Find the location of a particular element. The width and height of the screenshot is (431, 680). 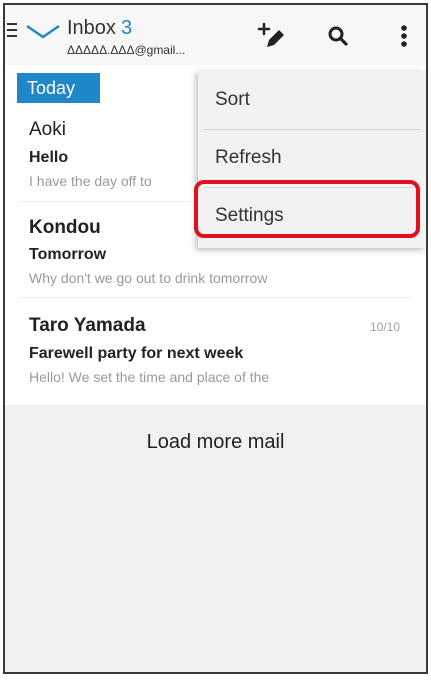

compose-icon is located at coordinates (270, 36).